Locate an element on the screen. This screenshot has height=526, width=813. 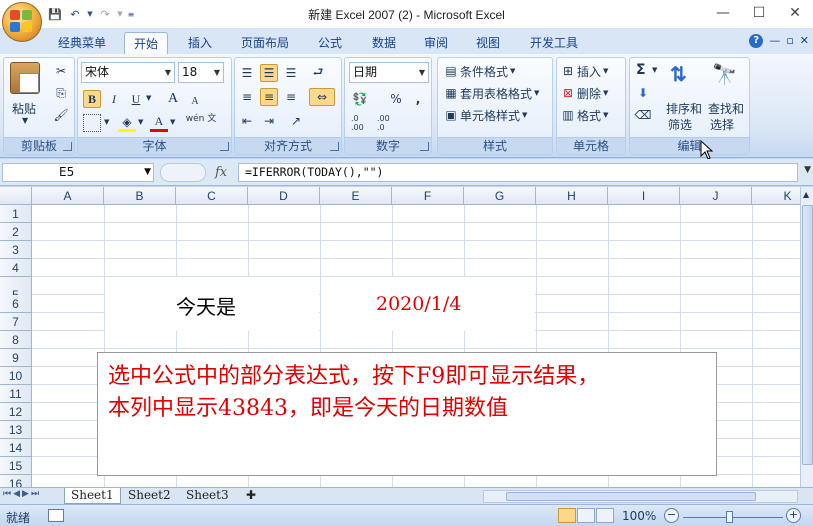
tab-page-layout: 页面布局 is located at coordinates (265, 43).